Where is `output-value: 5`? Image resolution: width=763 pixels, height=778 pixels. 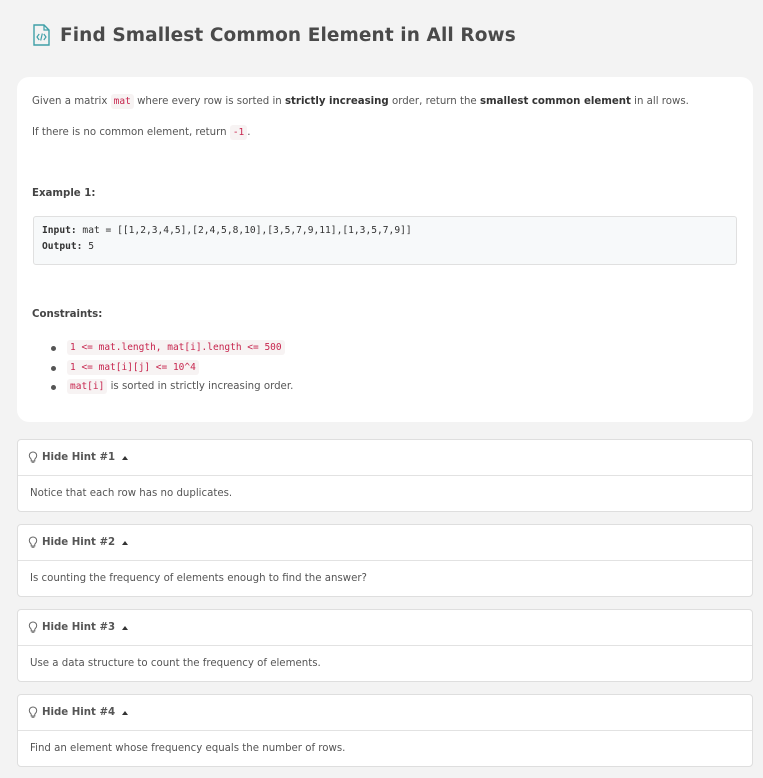 output-value: 5 is located at coordinates (88, 246).